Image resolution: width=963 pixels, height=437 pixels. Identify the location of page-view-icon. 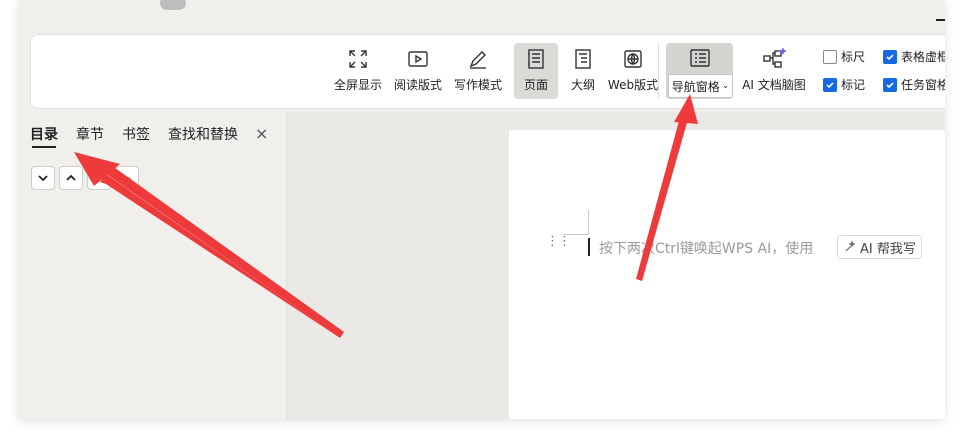
(535, 59).